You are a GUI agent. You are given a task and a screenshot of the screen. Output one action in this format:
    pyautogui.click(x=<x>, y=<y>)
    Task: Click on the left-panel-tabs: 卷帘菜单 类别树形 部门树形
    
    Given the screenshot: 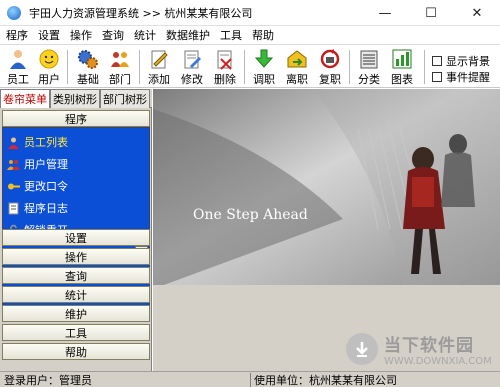 What is the action you would take?
    pyautogui.click(x=76, y=98)
    